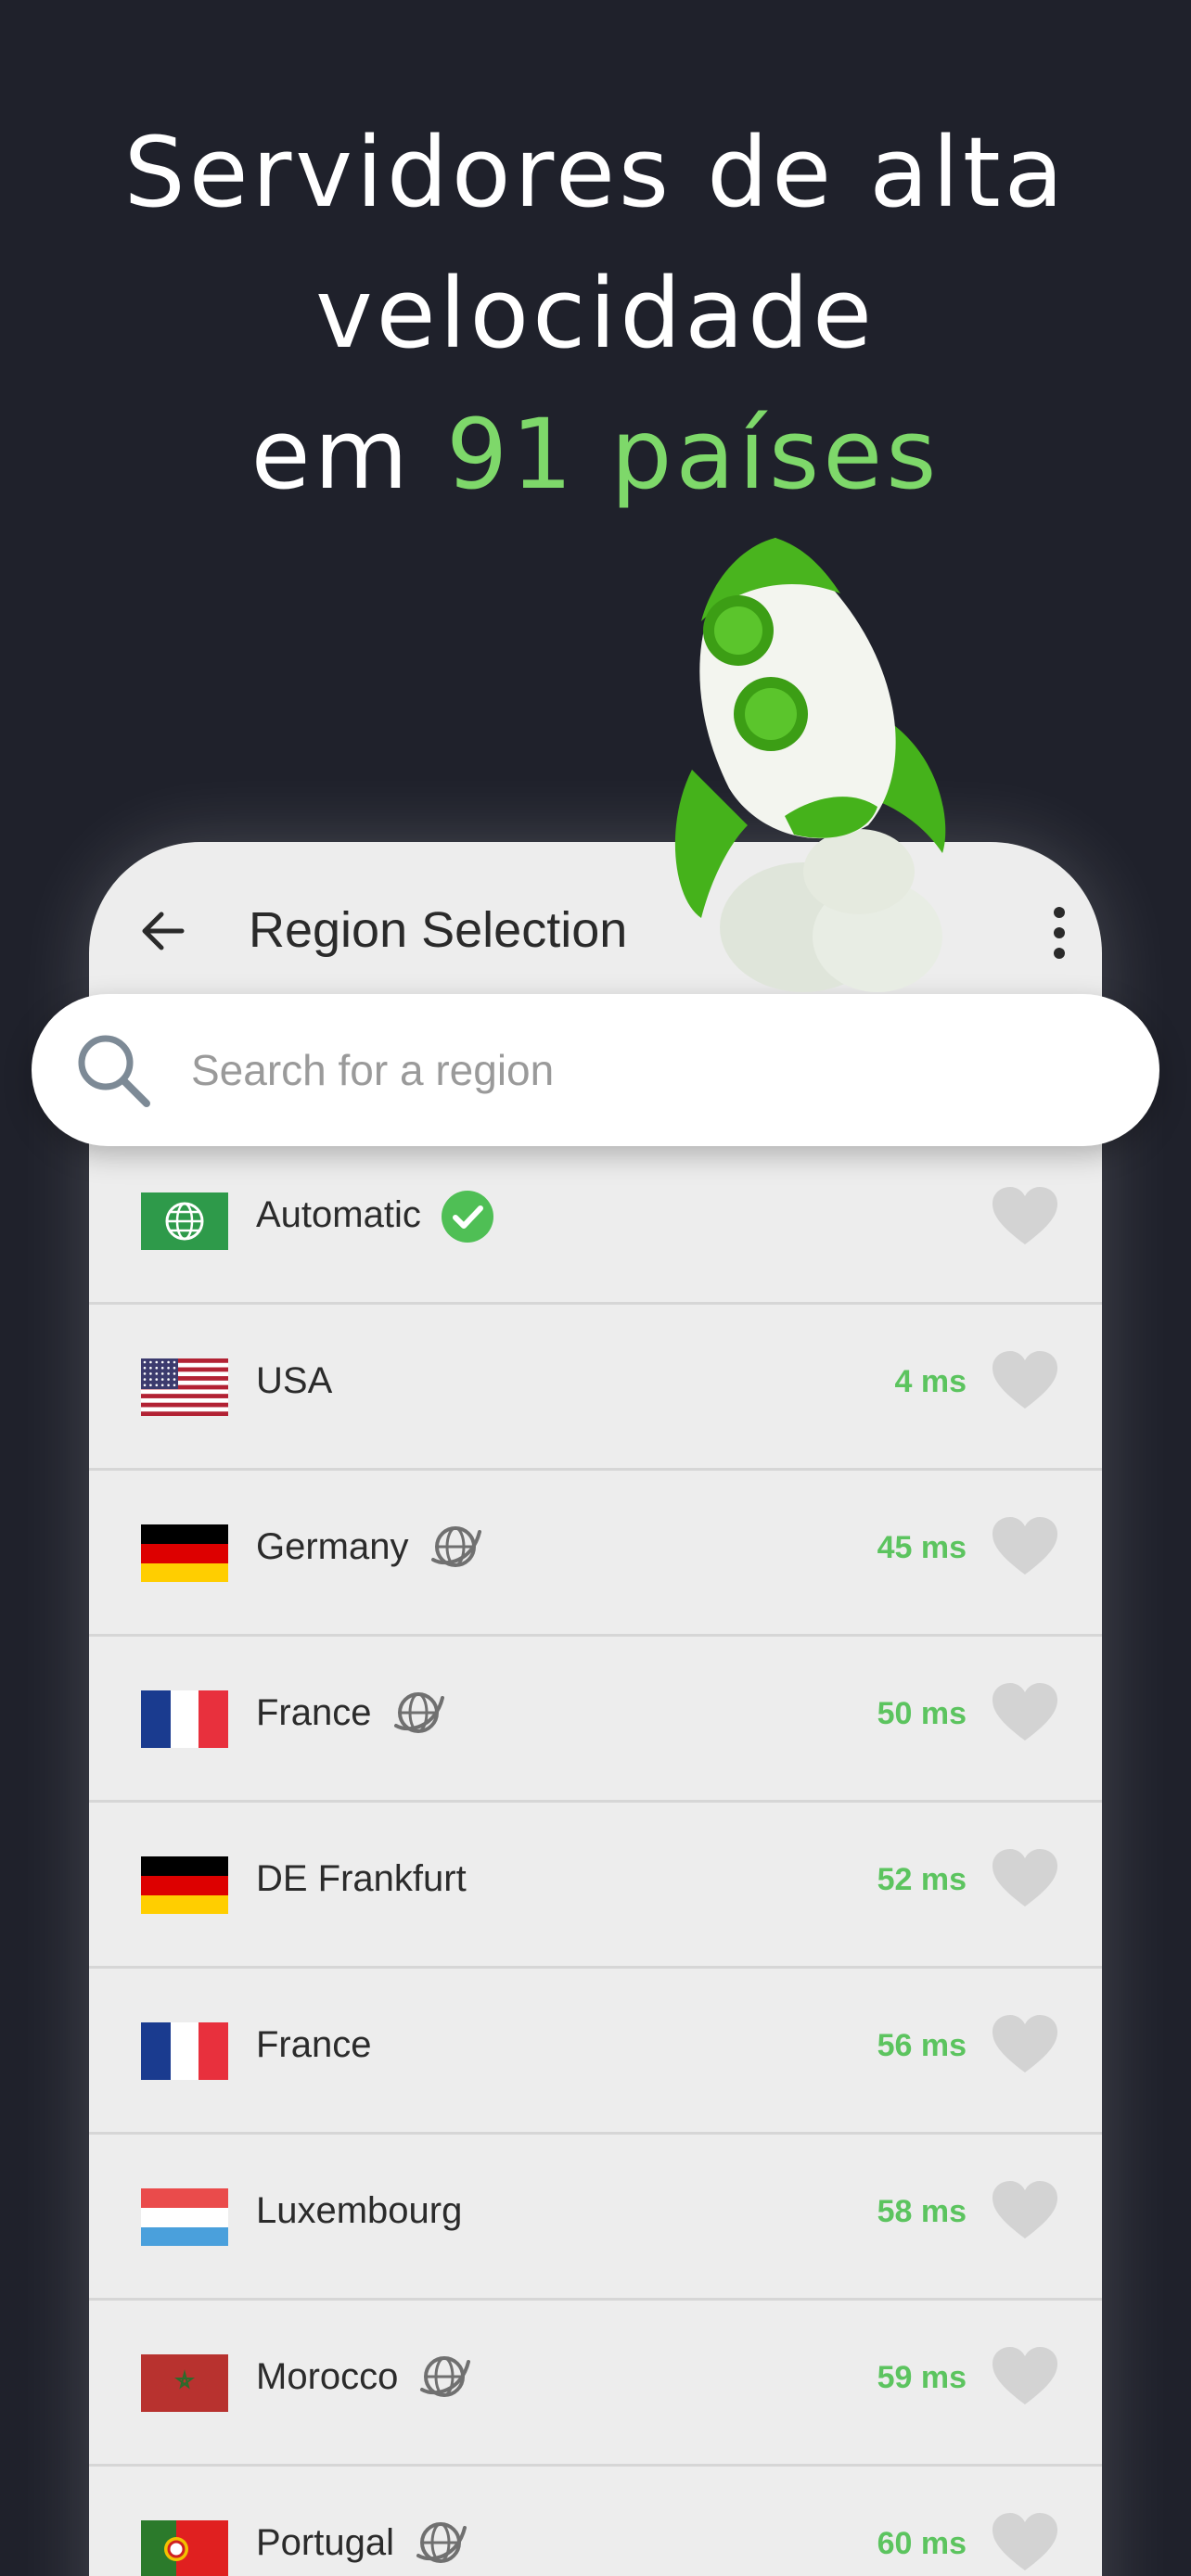 Image resolution: width=1191 pixels, height=2576 pixels. What do you see at coordinates (163, 931) in the screenshot?
I see `back-arrow-icon` at bounding box center [163, 931].